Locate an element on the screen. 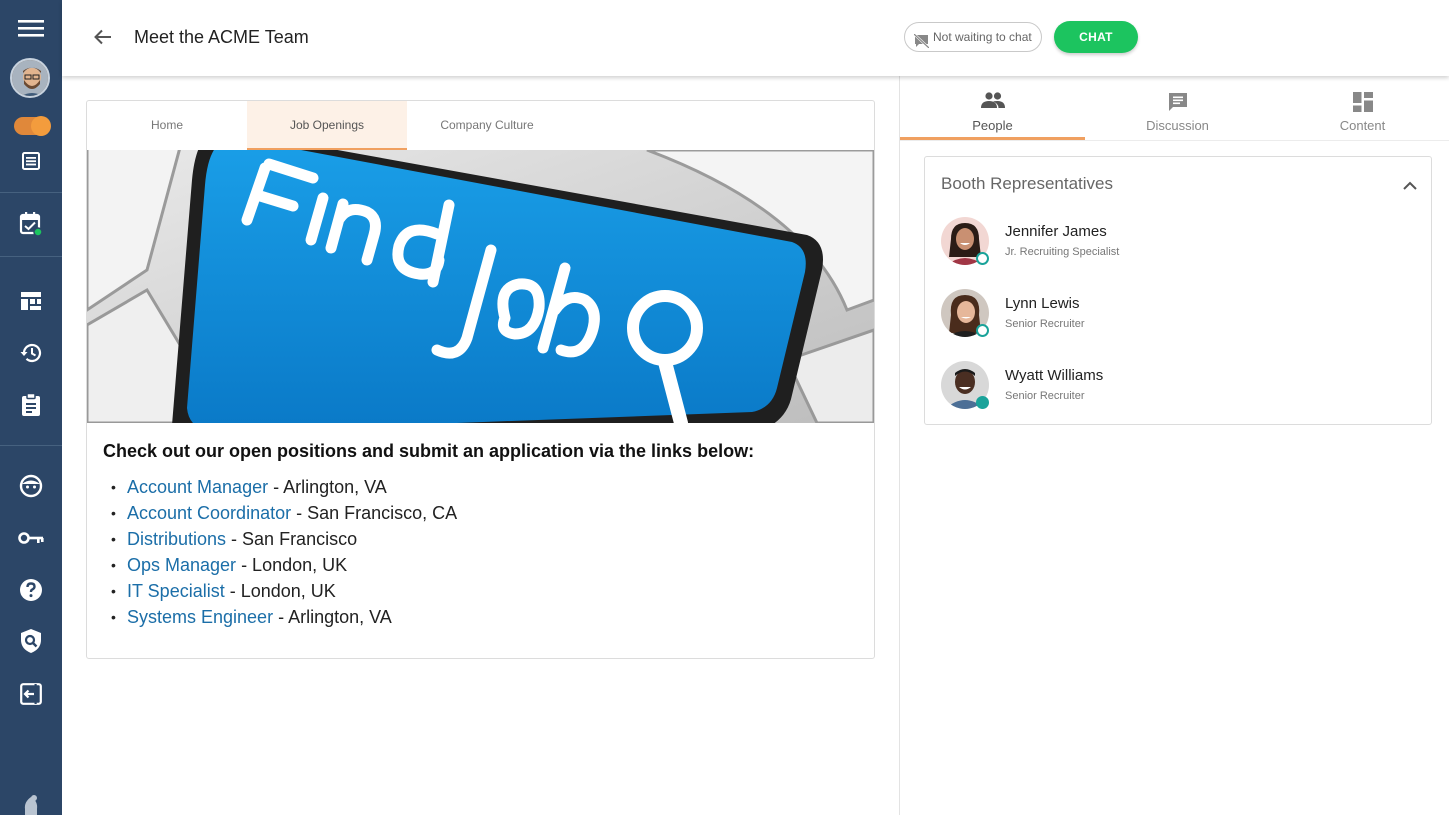  chevron-up-icon is located at coordinates (1410, 186).